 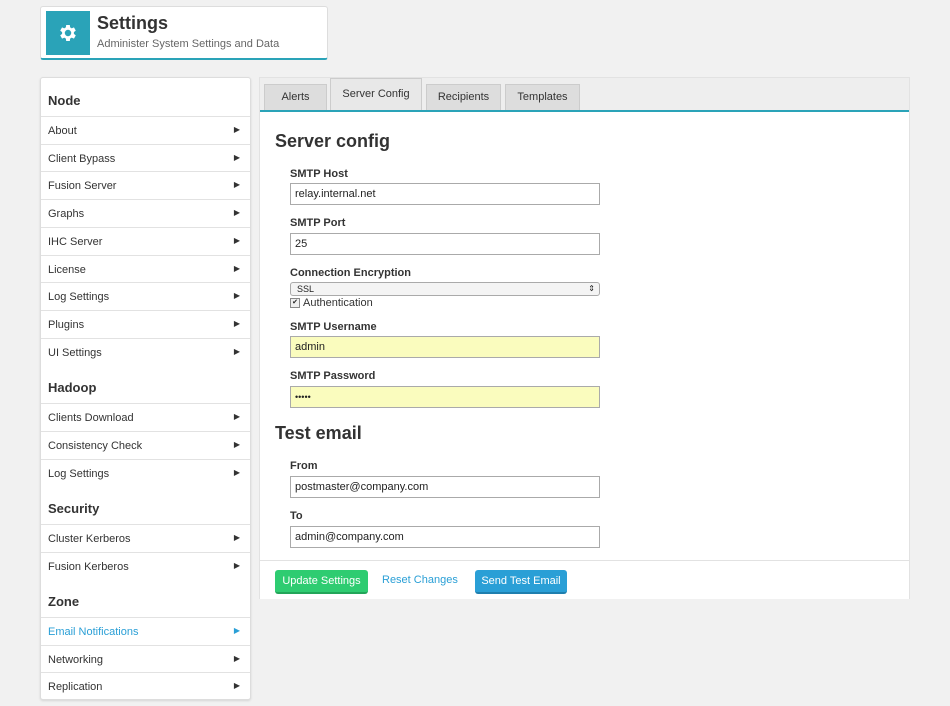 I want to click on sidebar-item-consistency-check: Consistency Check ▶, so click(x=145, y=444).